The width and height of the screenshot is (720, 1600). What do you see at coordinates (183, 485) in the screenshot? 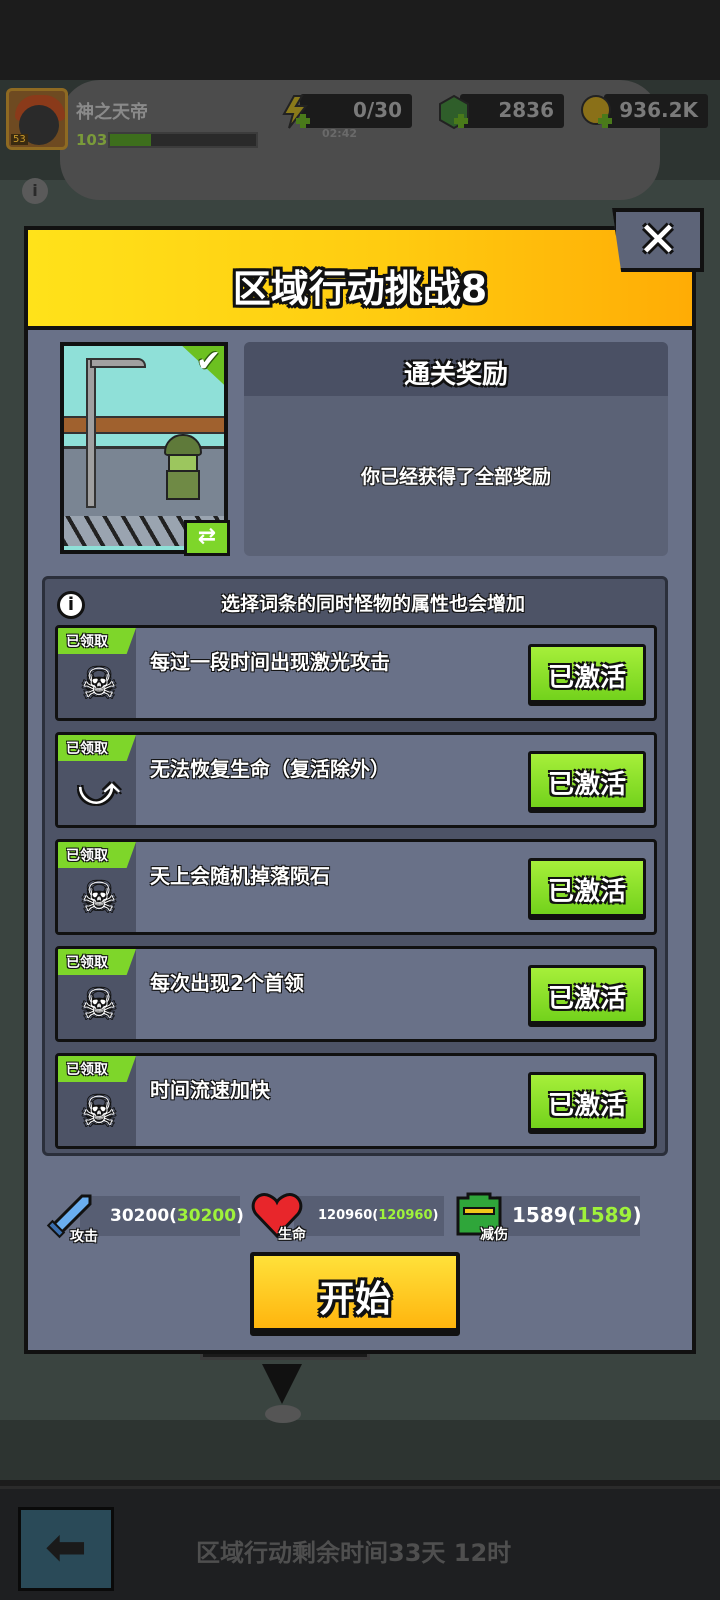
I see `soldier-body` at bounding box center [183, 485].